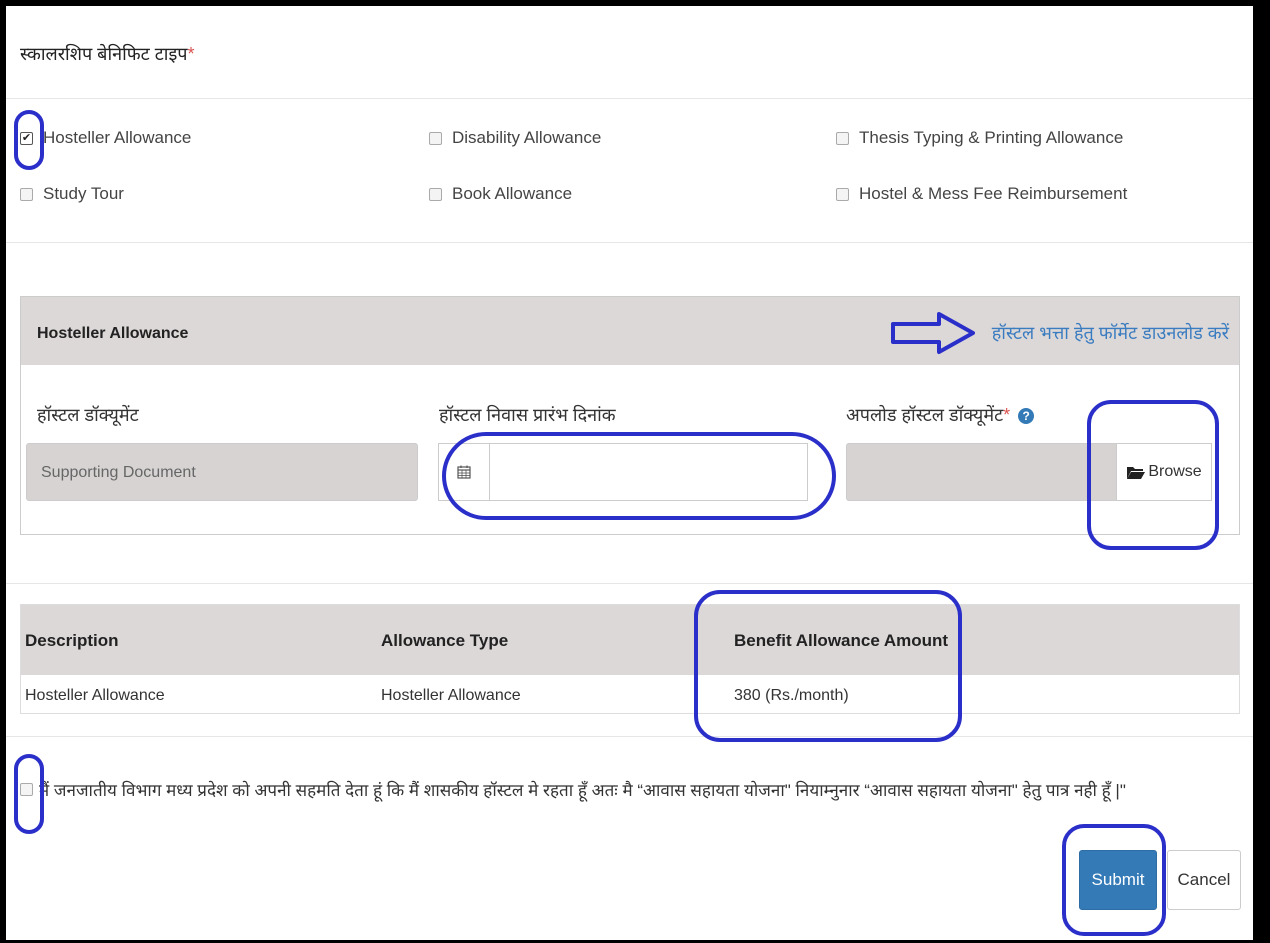  Describe the element at coordinates (26, 789) in the screenshot. I see `consent-checkbox-icon` at that location.